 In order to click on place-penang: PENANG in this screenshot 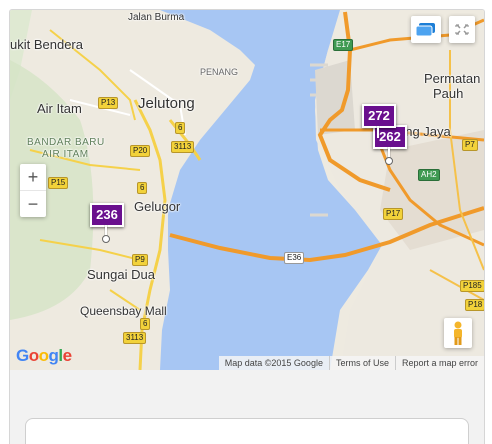, I will do `click(219, 72)`.